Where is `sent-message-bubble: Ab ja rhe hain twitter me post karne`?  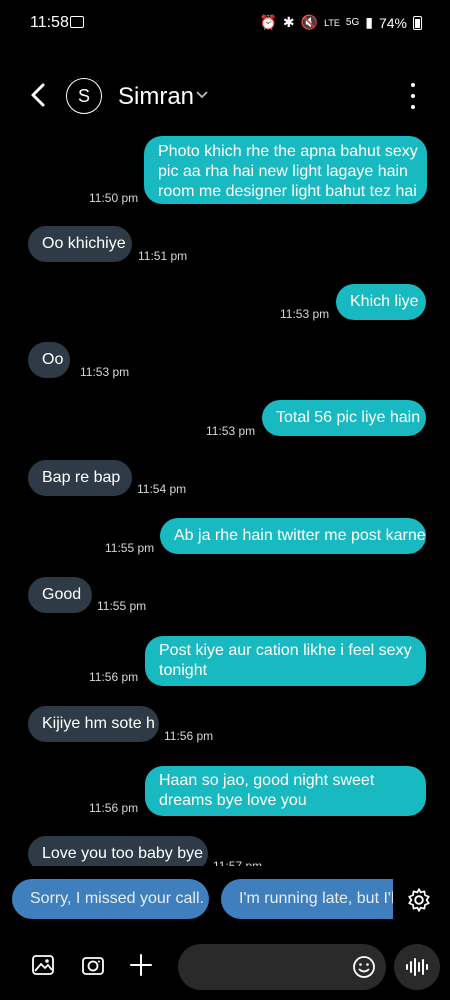
sent-message-bubble: Ab ja rhe hain twitter me post karne is located at coordinates (293, 536).